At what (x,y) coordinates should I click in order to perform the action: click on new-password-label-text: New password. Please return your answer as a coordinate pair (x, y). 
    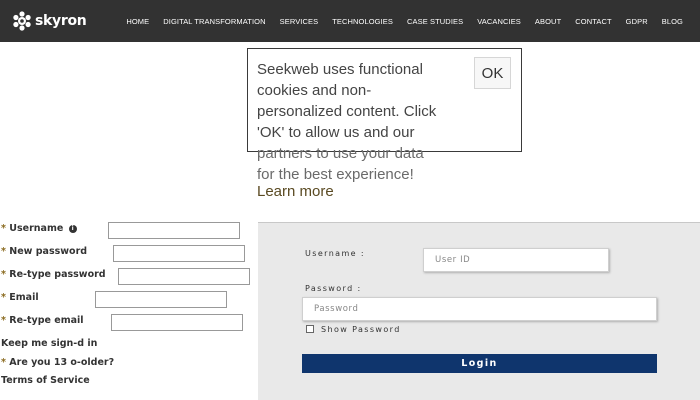
    Looking at the image, I should click on (48, 251).